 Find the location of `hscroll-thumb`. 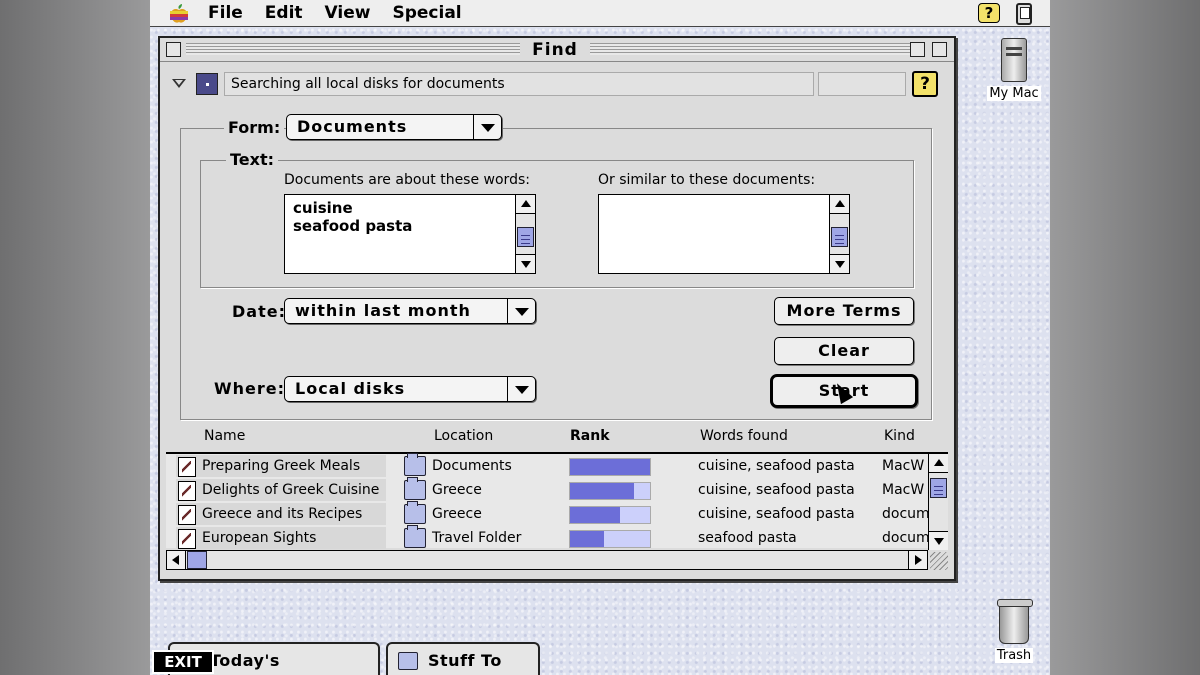

hscroll-thumb is located at coordinates (197, 560).